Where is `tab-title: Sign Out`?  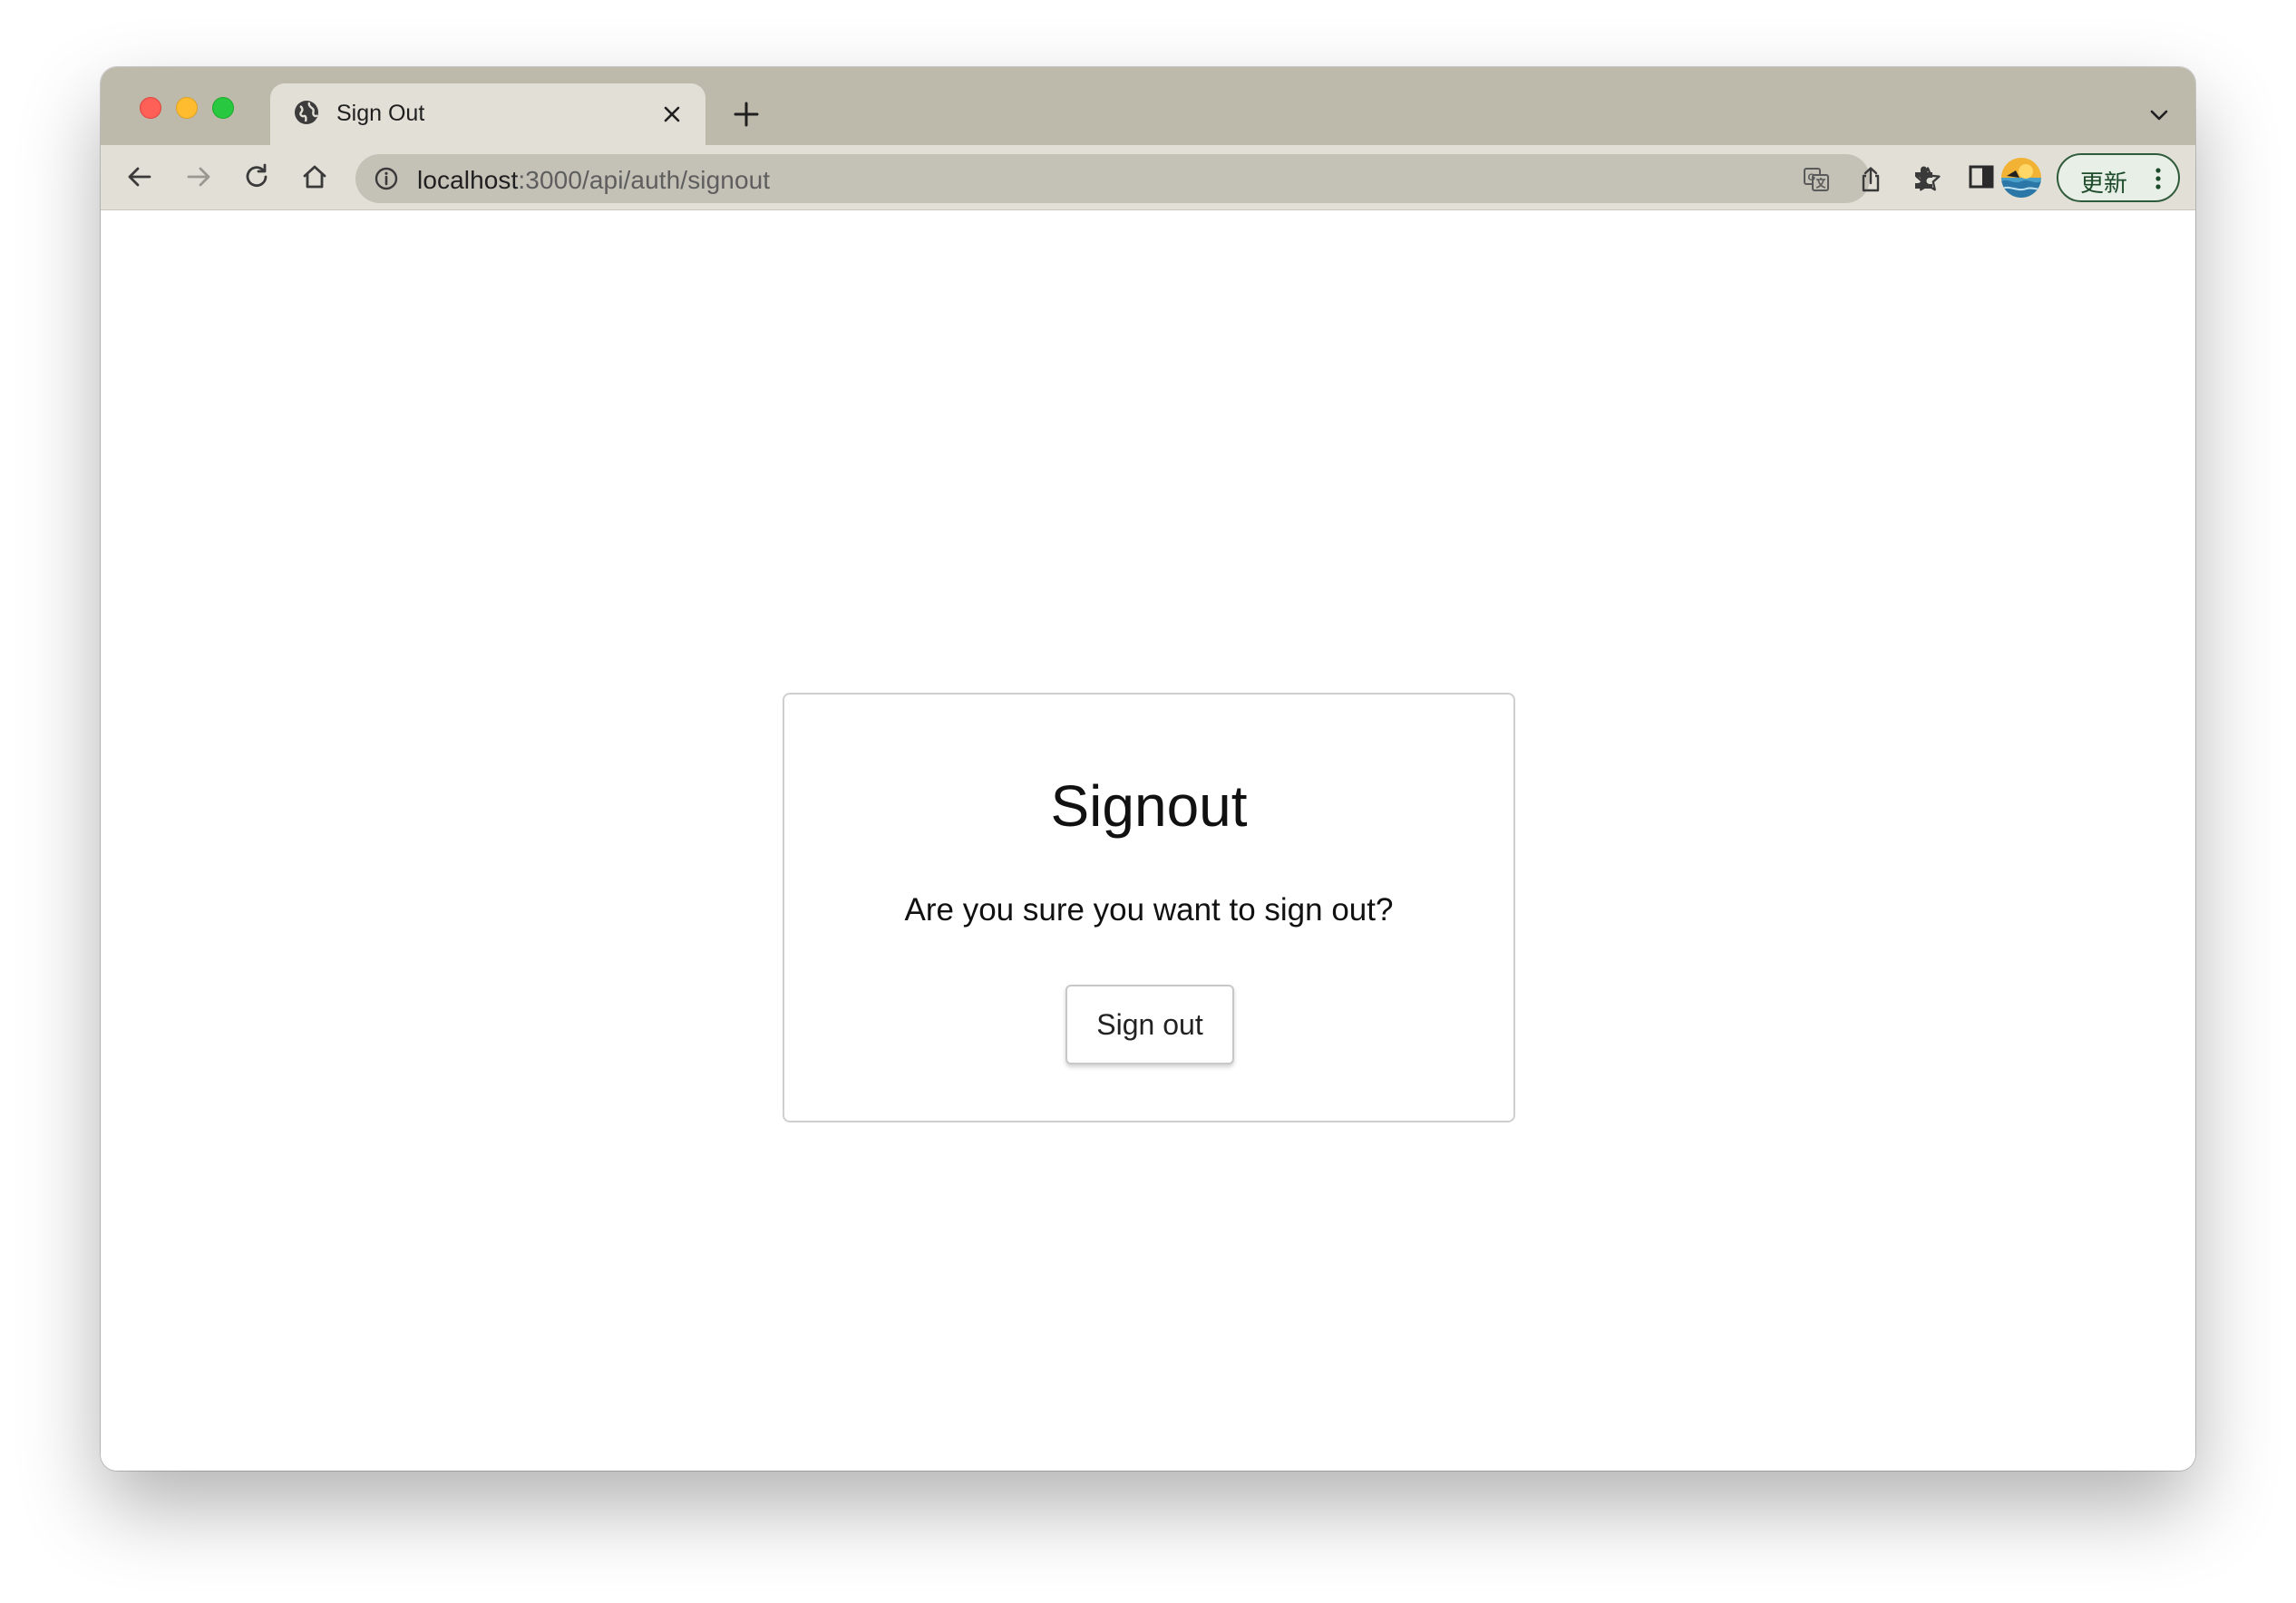 tab-title: Sign Out is located at coordinates (380, 113).